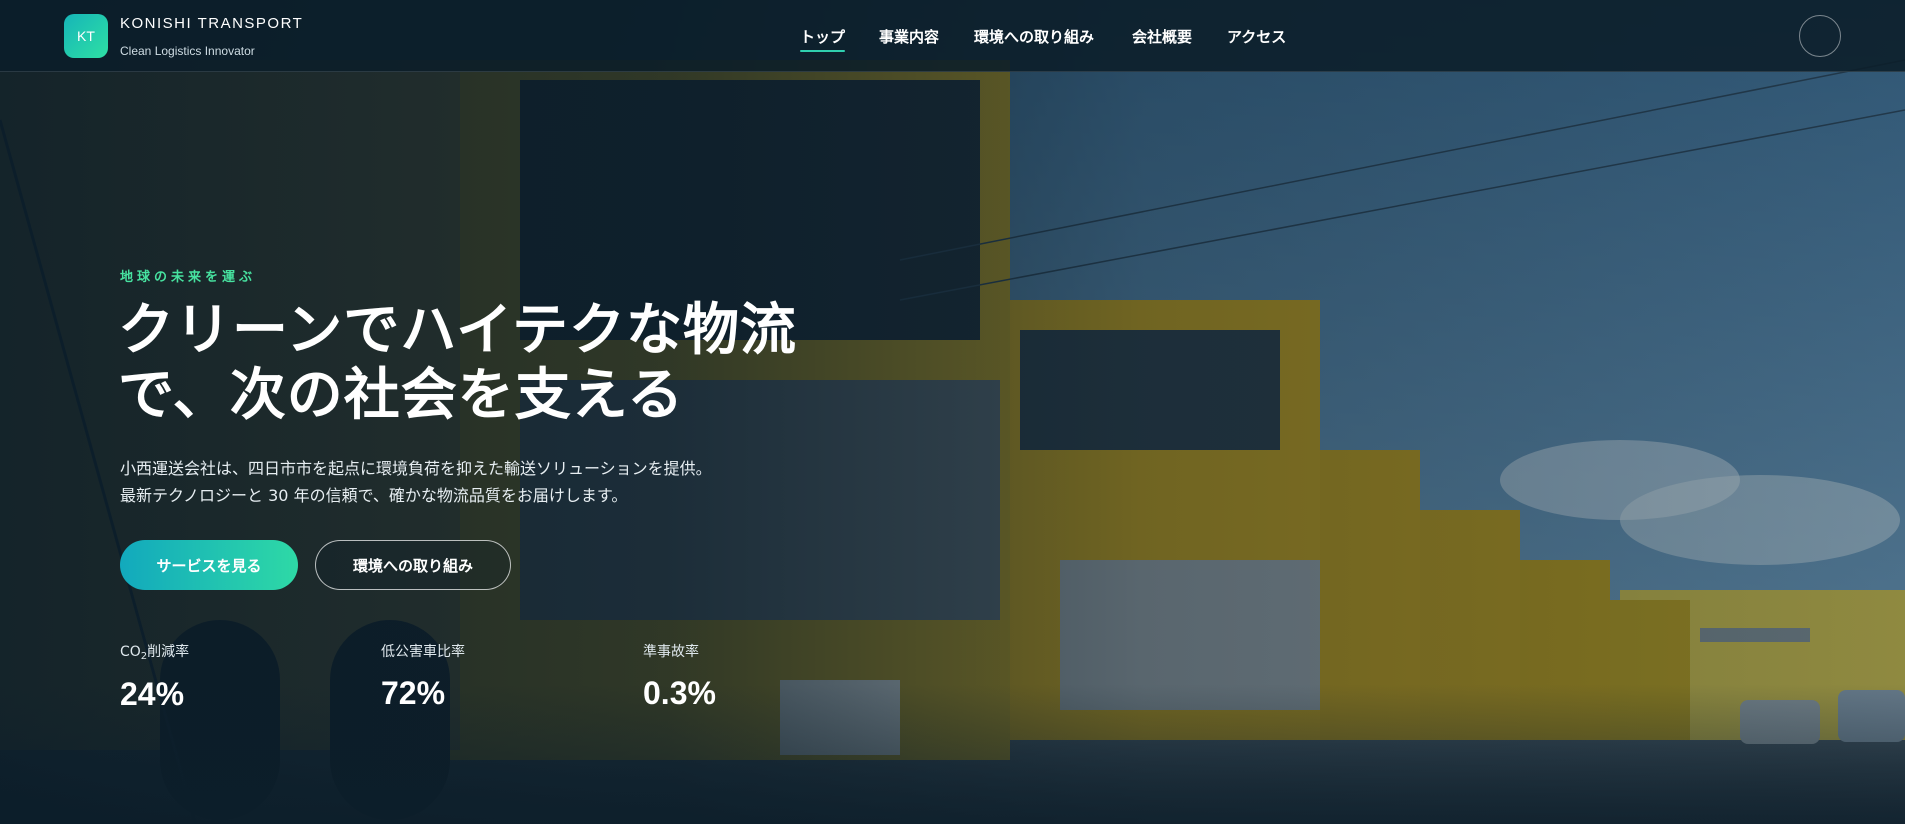 This screenshot has width=1905, height=824. I want to click on stat-co2-reduction: CO2削減率 24%, so click(154, 677).